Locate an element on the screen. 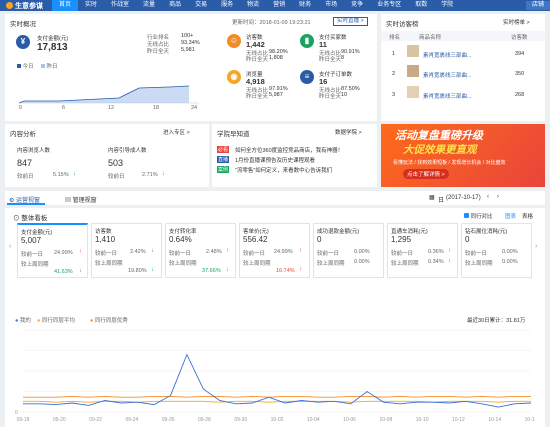 This screenshot has width=550, height=427. tab-manage-label: 管理视窗 is located at coordinates (84, 201).